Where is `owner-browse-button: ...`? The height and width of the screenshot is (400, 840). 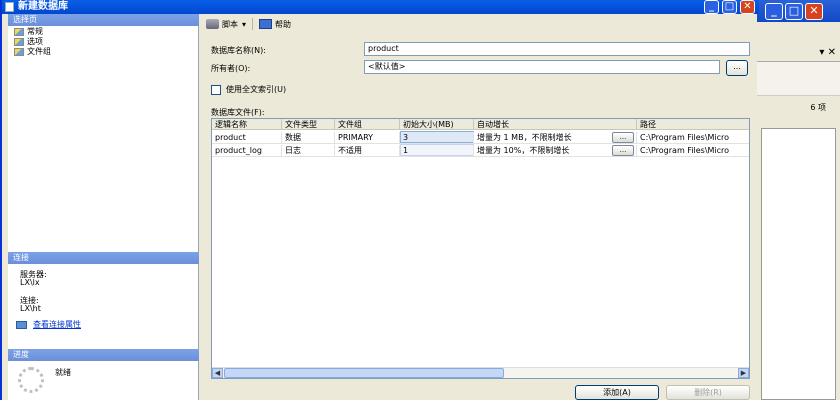 owner-browse-button: ... is located at coordinates (737, 68).